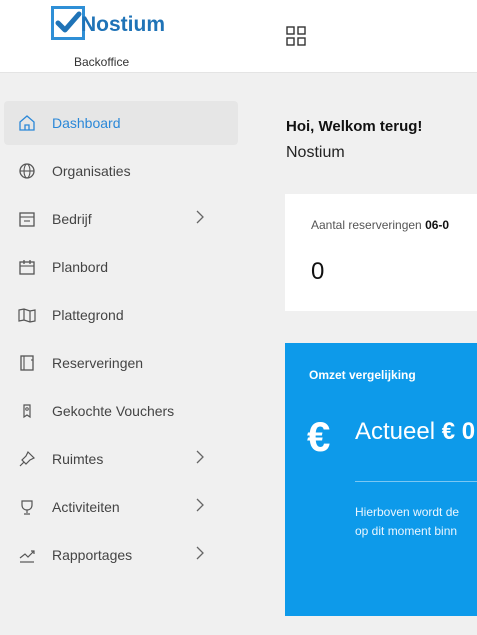 The image size is (477, 635). I want to click on sidebar-item-dashboard: Dashboard, so click(121, 123).